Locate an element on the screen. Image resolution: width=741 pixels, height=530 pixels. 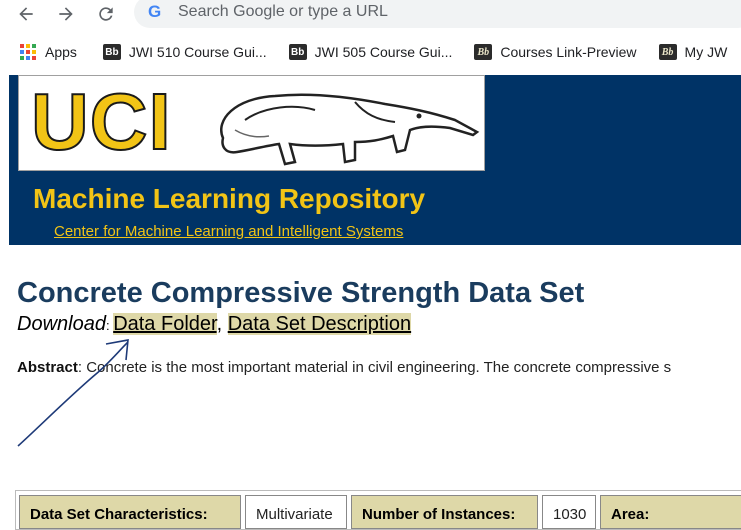
area-label-cell: Area: is located at coordinates (670, 512).